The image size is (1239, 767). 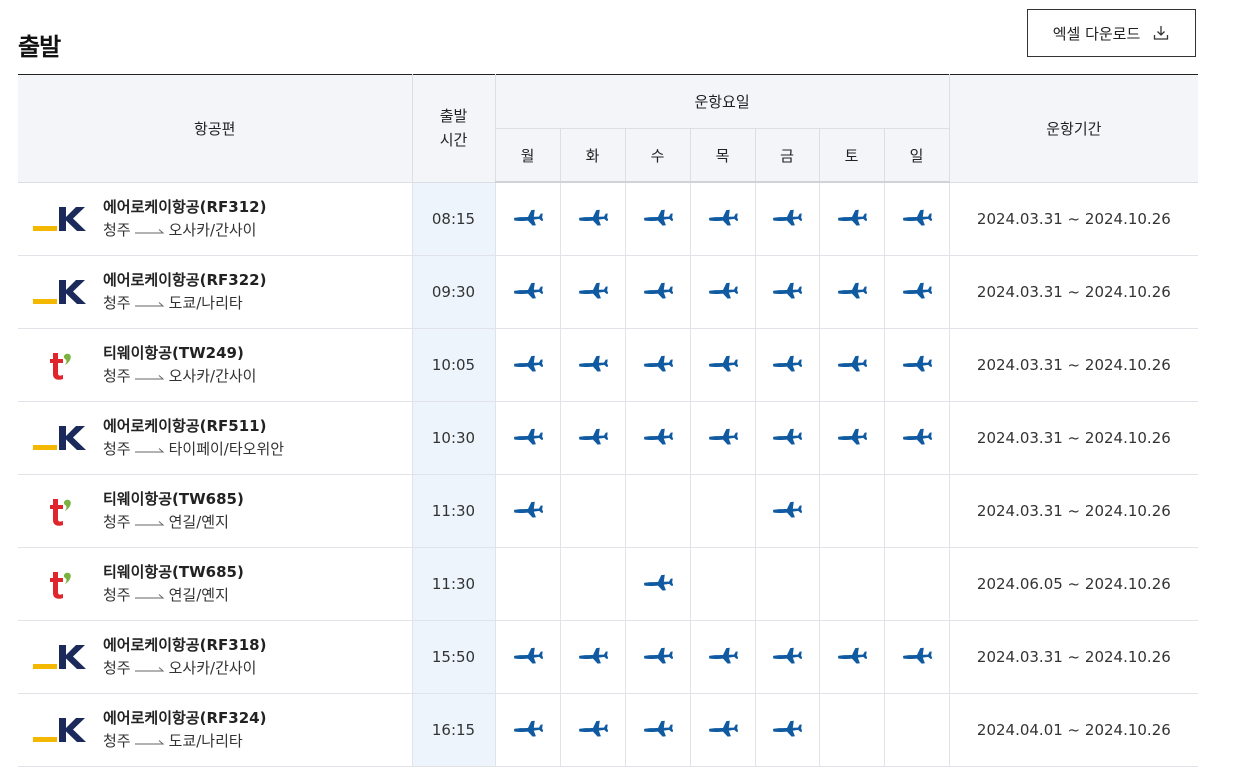 What do you see at coordinates (179, 376) in the screenshot?
I see `flight-route: 청주 오사카/간사이` at bounding box center [179, 376].